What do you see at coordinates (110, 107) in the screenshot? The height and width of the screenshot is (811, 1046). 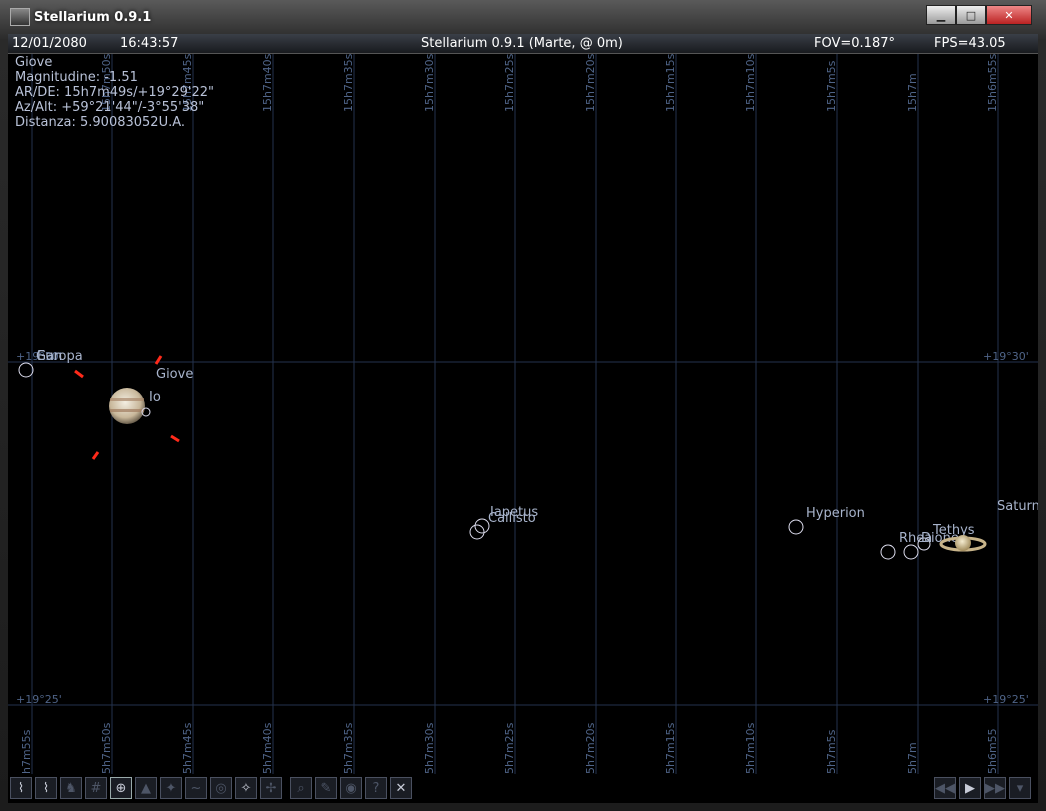 I see `object-az-alt: Az/Alt: +59°21'44"/-3°55'38"` at bounding box center [110, 107].